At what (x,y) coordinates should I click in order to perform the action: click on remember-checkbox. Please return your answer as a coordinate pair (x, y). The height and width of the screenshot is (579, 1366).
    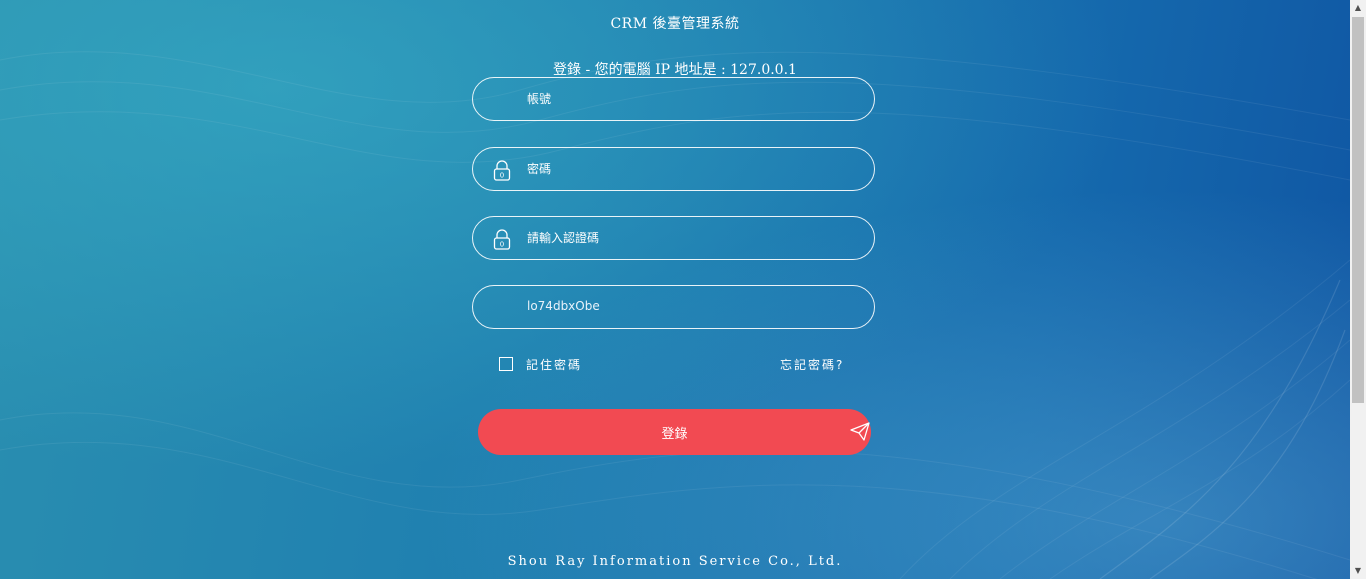
    Looking at the image, I should click on (506, 364).